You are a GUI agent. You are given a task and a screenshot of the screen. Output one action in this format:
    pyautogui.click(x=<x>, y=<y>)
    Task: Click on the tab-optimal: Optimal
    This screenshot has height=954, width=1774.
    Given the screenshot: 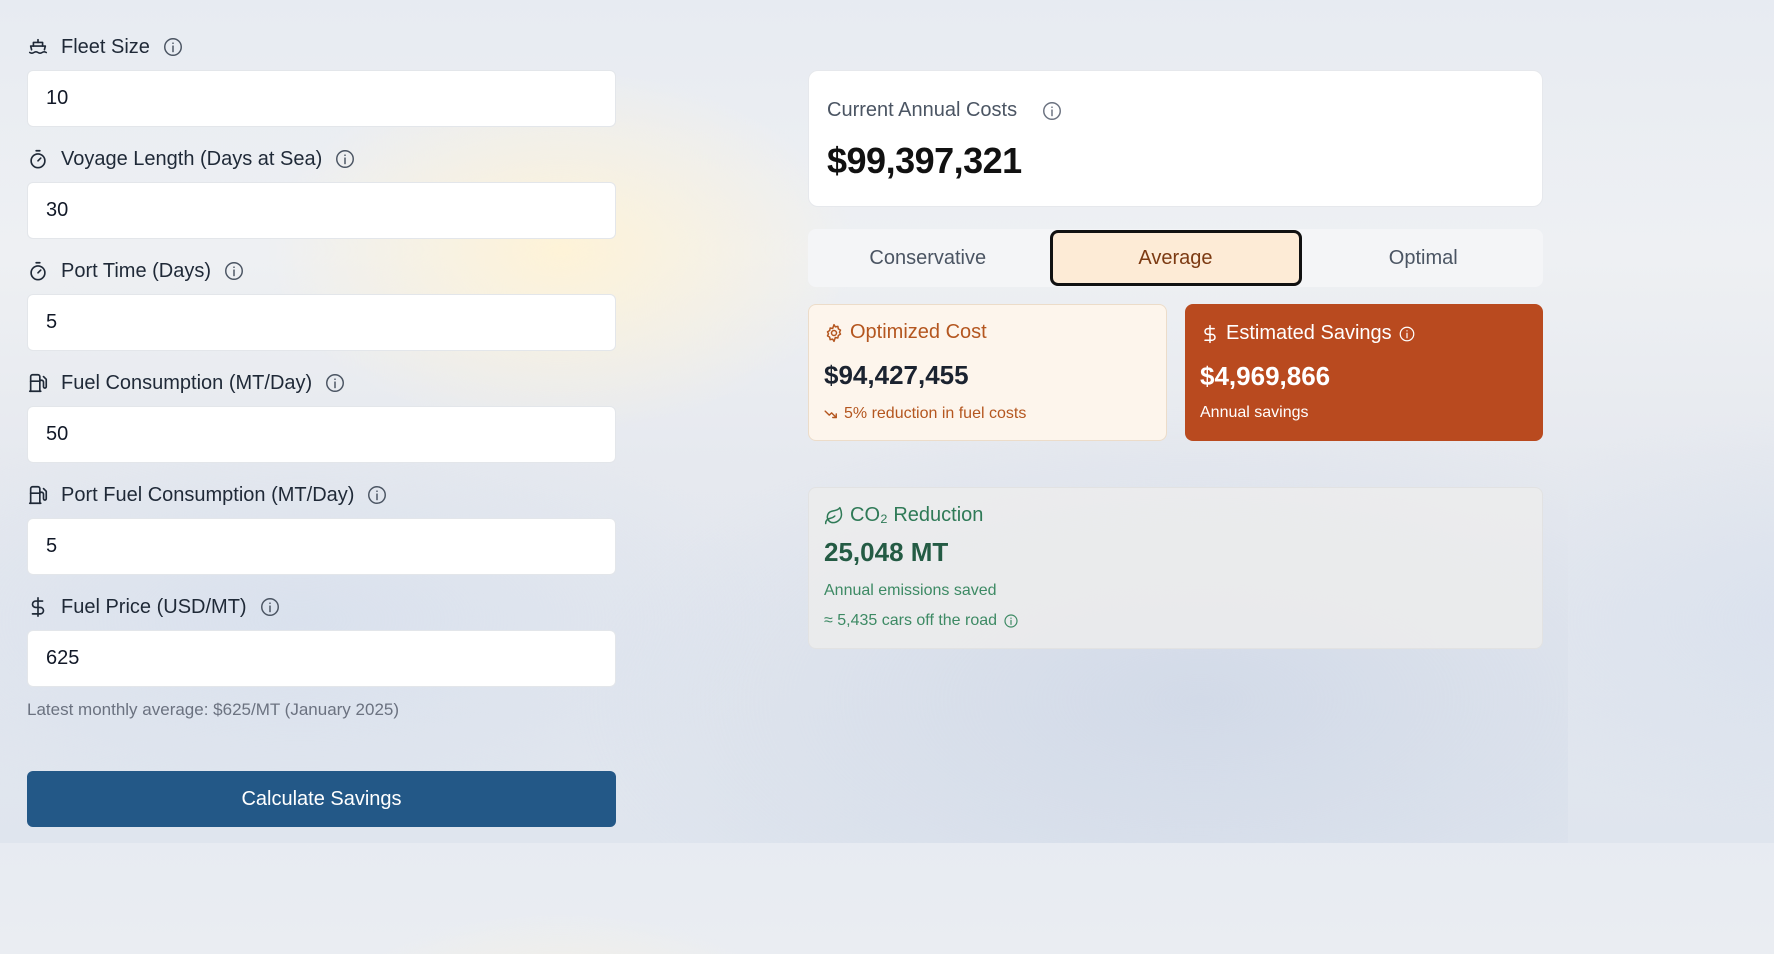 What is the action you would take?
    pyautogui.click(x=1424, y=258)
    